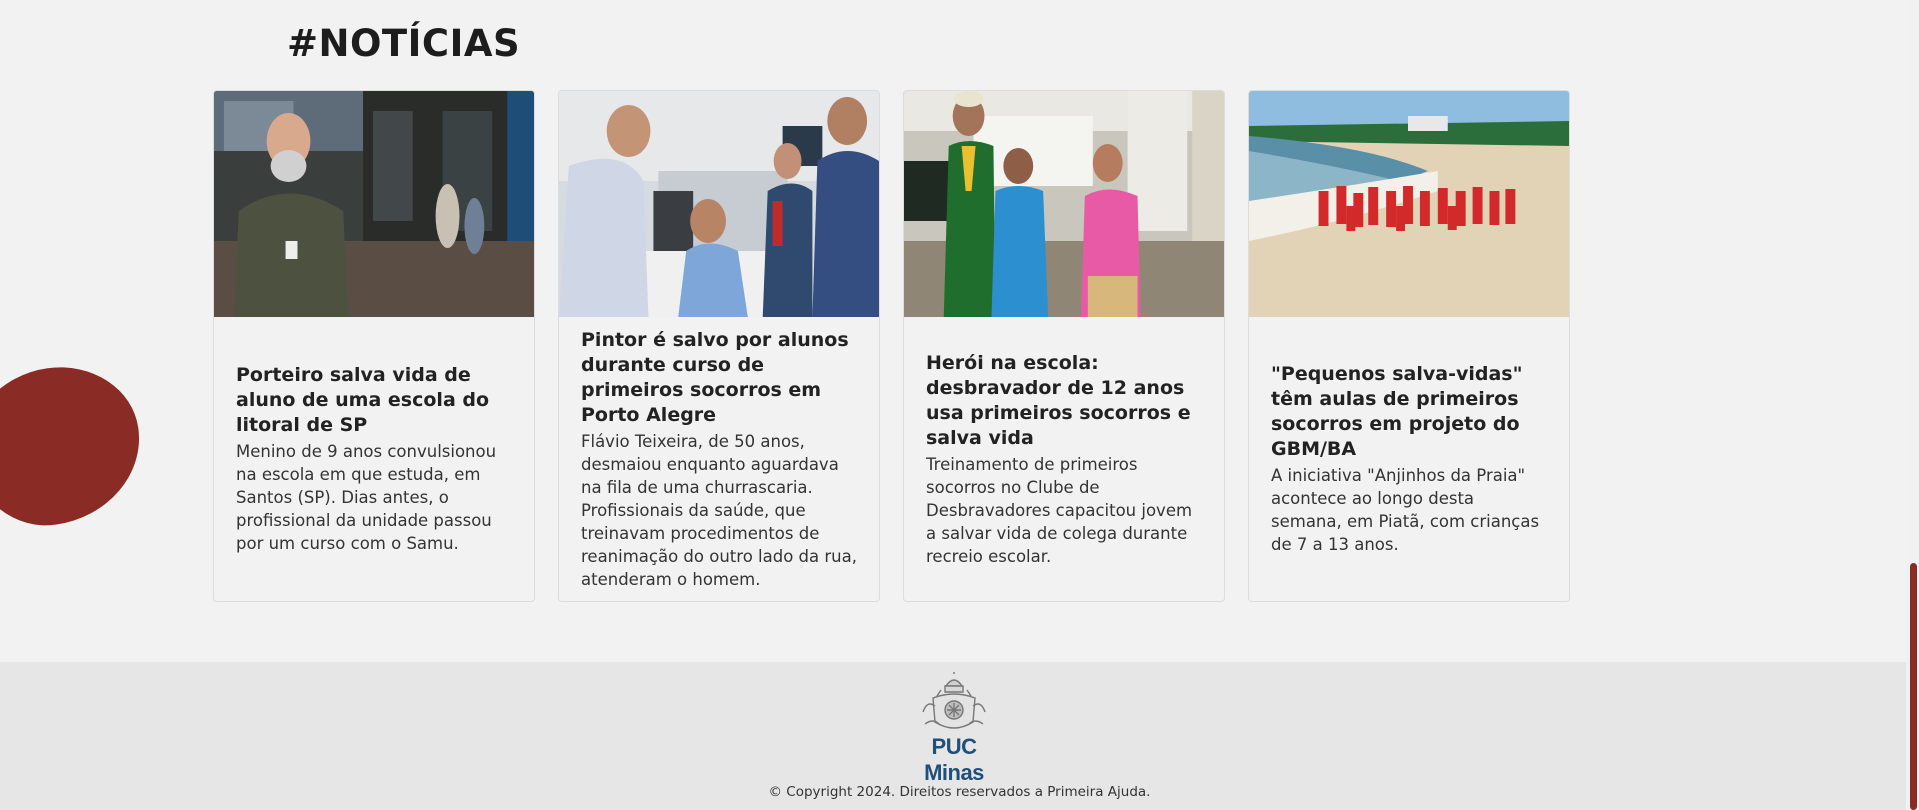 Image resolution: width=1919 pixels, height=810 pixels. I want to click on section-title: #NOTÍCIAS, so click(404, 43).